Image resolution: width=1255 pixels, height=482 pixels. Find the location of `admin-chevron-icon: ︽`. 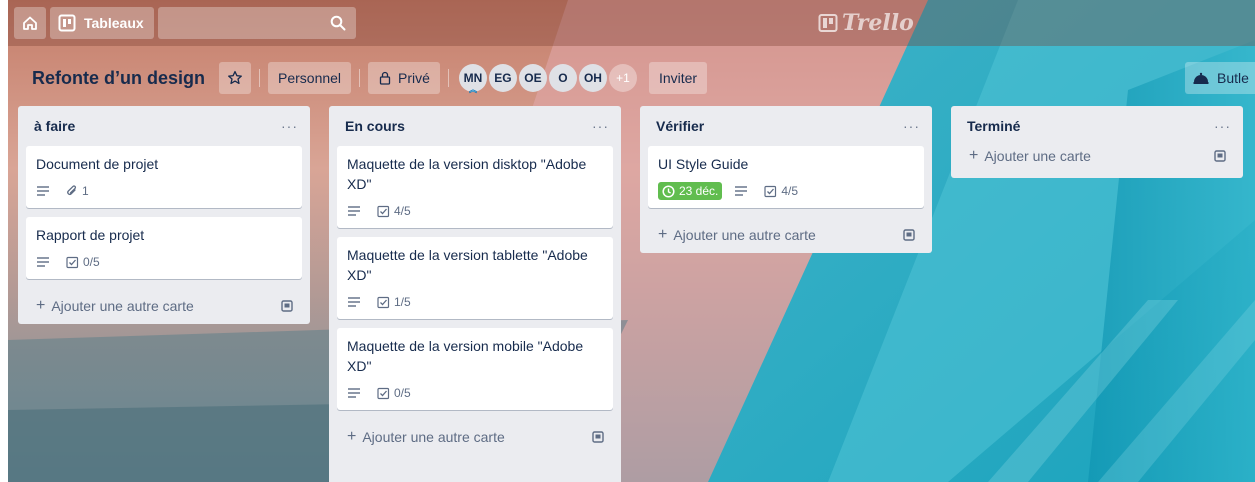

admin-chevron-icon: ︽ is located at coordinates (472, 89).